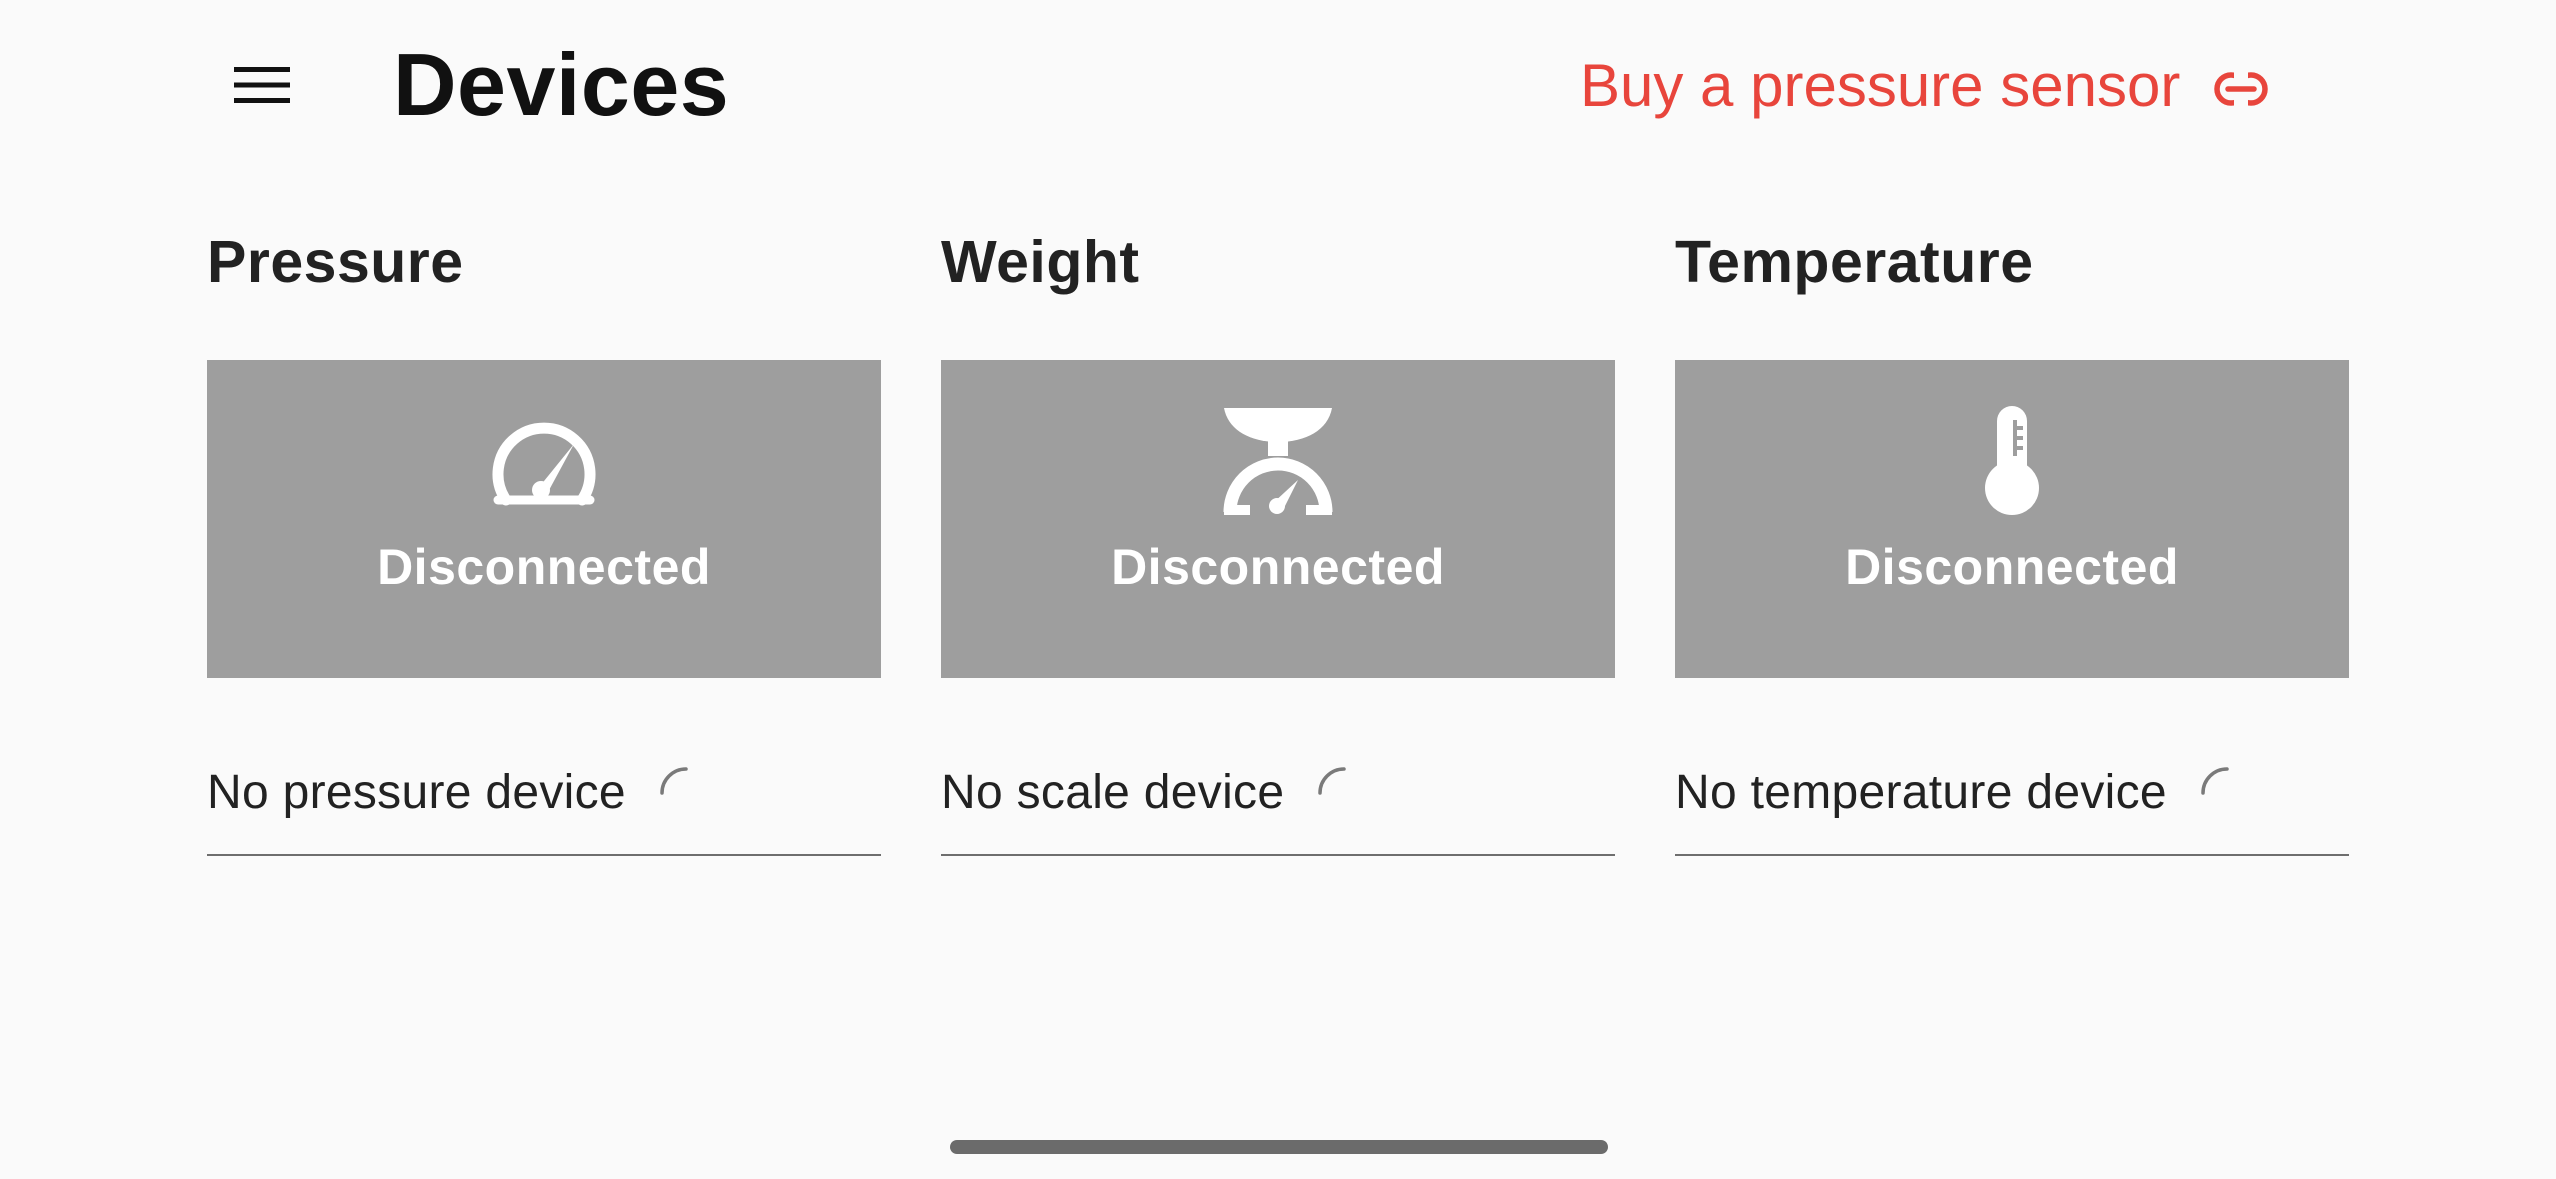 The height and width of the screenshot is (1179, 2556). Describe the element at coordinates (1279, 1147) in the screenshot. I see `home-indicator` at that location.